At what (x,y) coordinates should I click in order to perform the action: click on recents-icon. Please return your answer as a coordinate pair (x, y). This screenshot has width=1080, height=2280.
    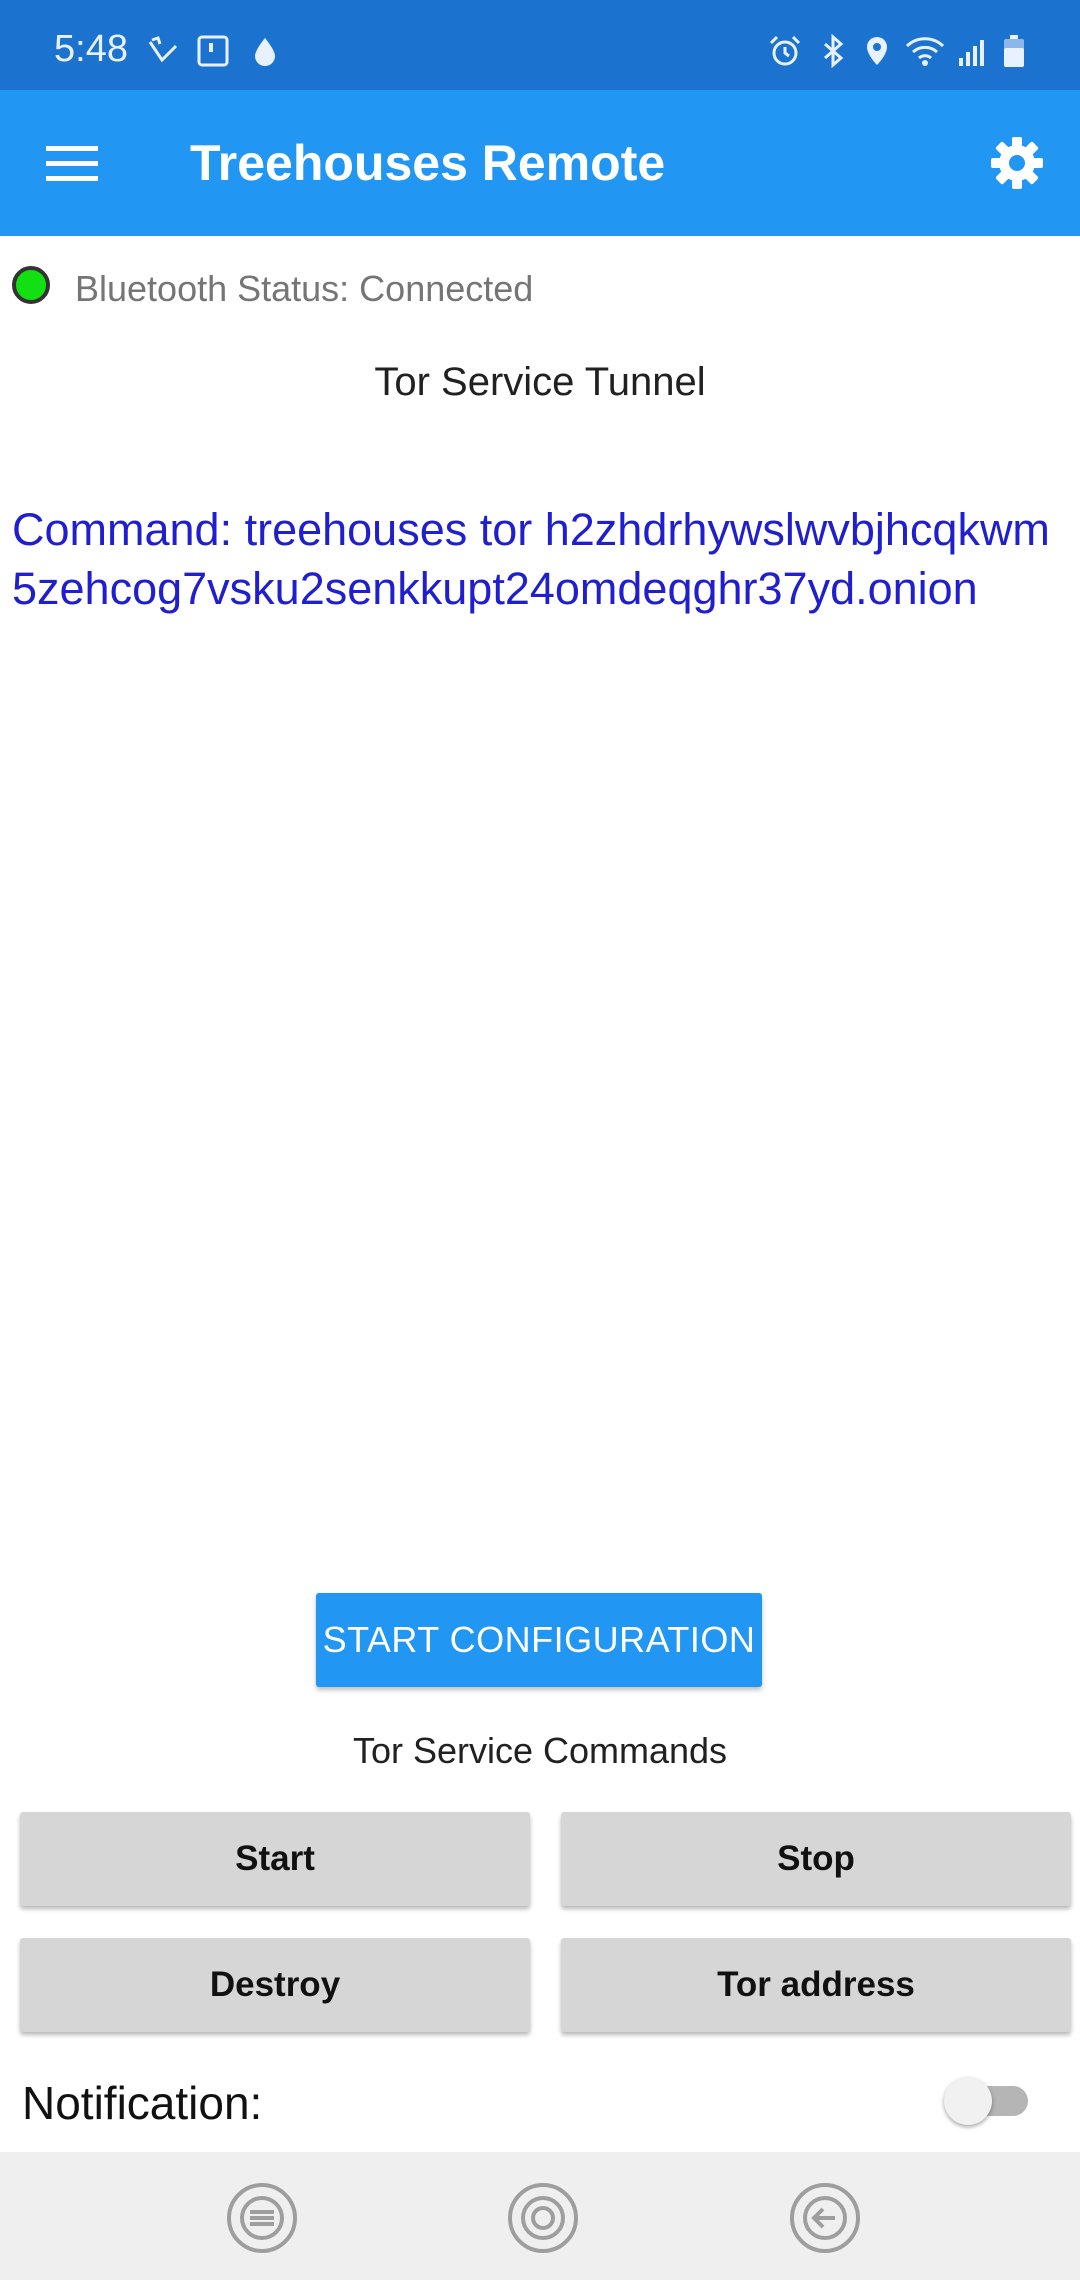
    Looking at the image, I should click on (262, 2218).